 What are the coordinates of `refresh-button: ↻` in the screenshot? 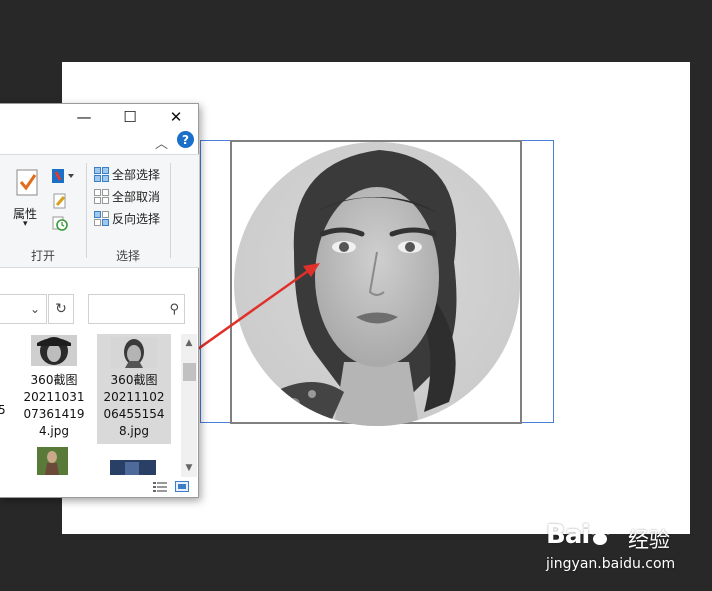 It's located at (61, 309).